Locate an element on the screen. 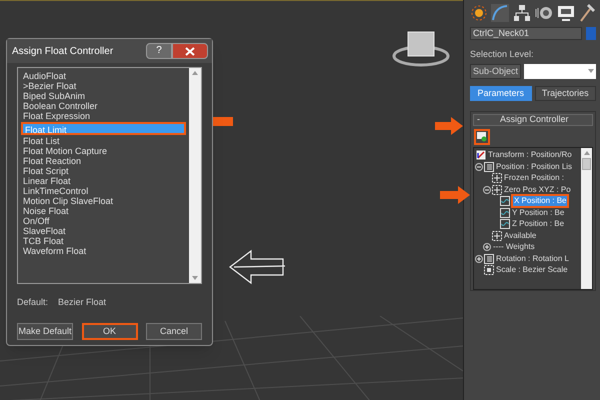 The image size is (600, 400). dialog-button: Cancel is located at coordinates (174, 331).